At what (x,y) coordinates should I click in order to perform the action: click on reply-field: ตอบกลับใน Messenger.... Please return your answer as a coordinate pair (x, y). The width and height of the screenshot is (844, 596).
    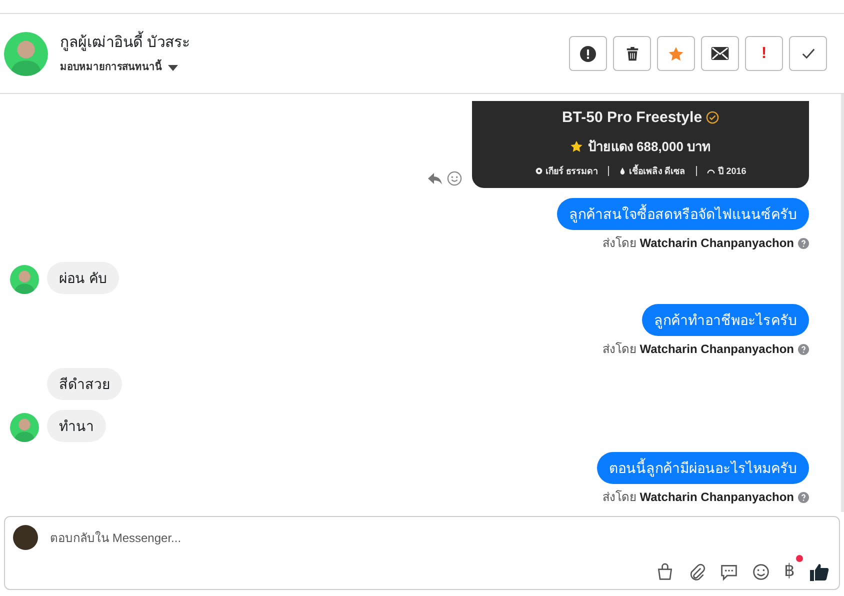
    Looking at the image, I should click on (440, 537).